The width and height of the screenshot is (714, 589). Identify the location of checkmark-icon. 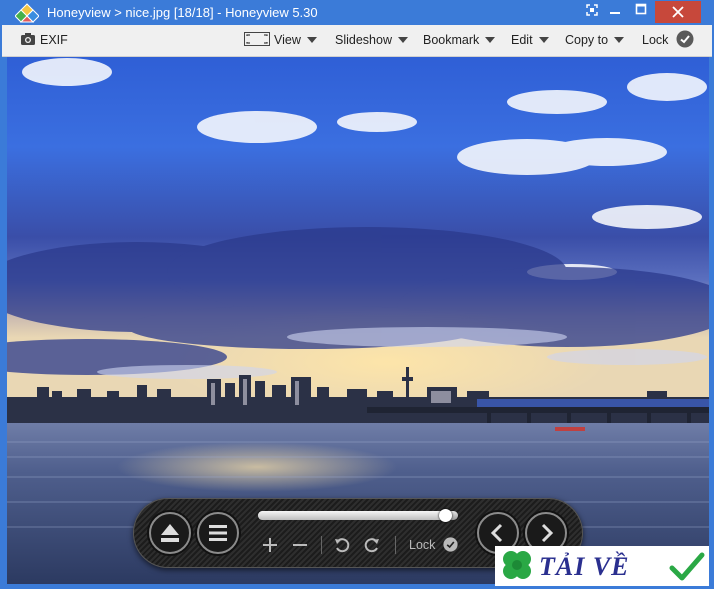
(687, 566).